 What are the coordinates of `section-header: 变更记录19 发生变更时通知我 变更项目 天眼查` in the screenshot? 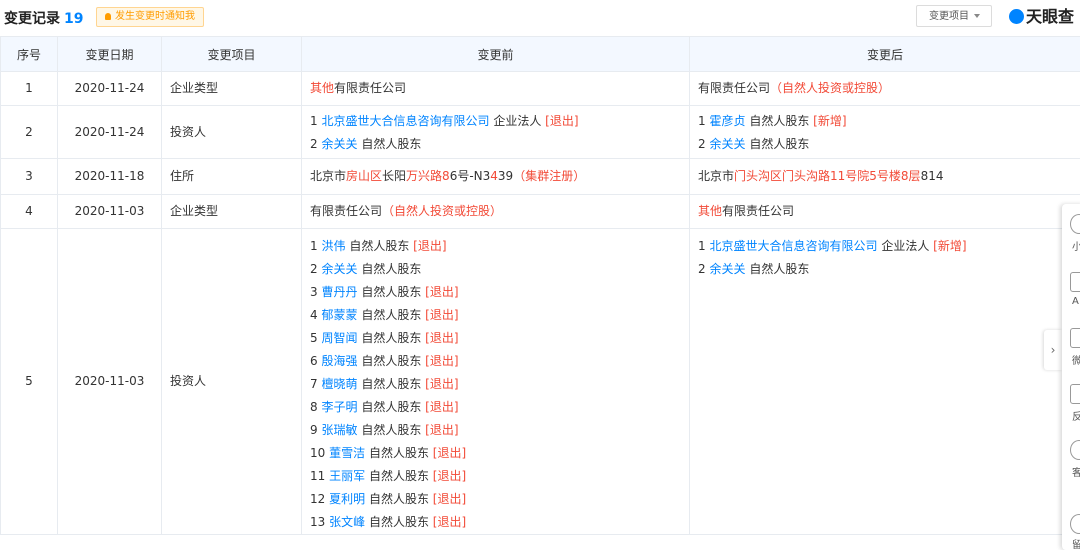 It's located at (540, 18).